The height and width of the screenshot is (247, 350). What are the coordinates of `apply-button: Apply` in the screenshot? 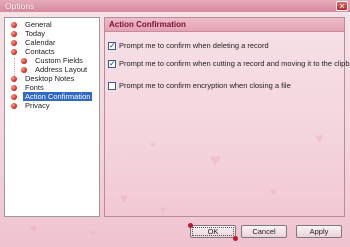 It's located at (319, 231).